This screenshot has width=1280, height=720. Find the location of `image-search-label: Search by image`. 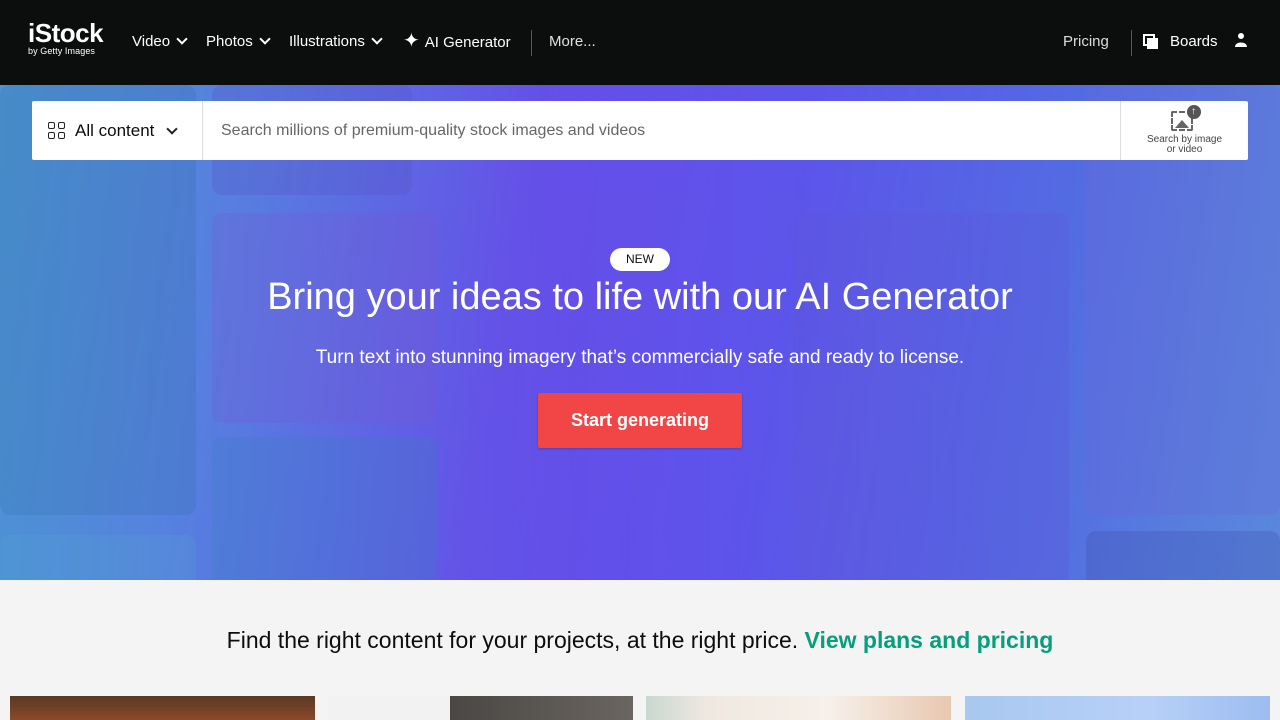

image-search-label: Search by image is located at coordinates (1184, 139).